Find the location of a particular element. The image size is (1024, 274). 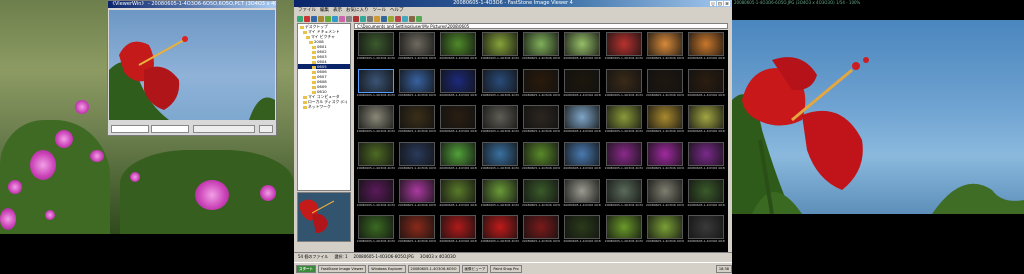

navigation-buttons is located at coordinates (224, 129).